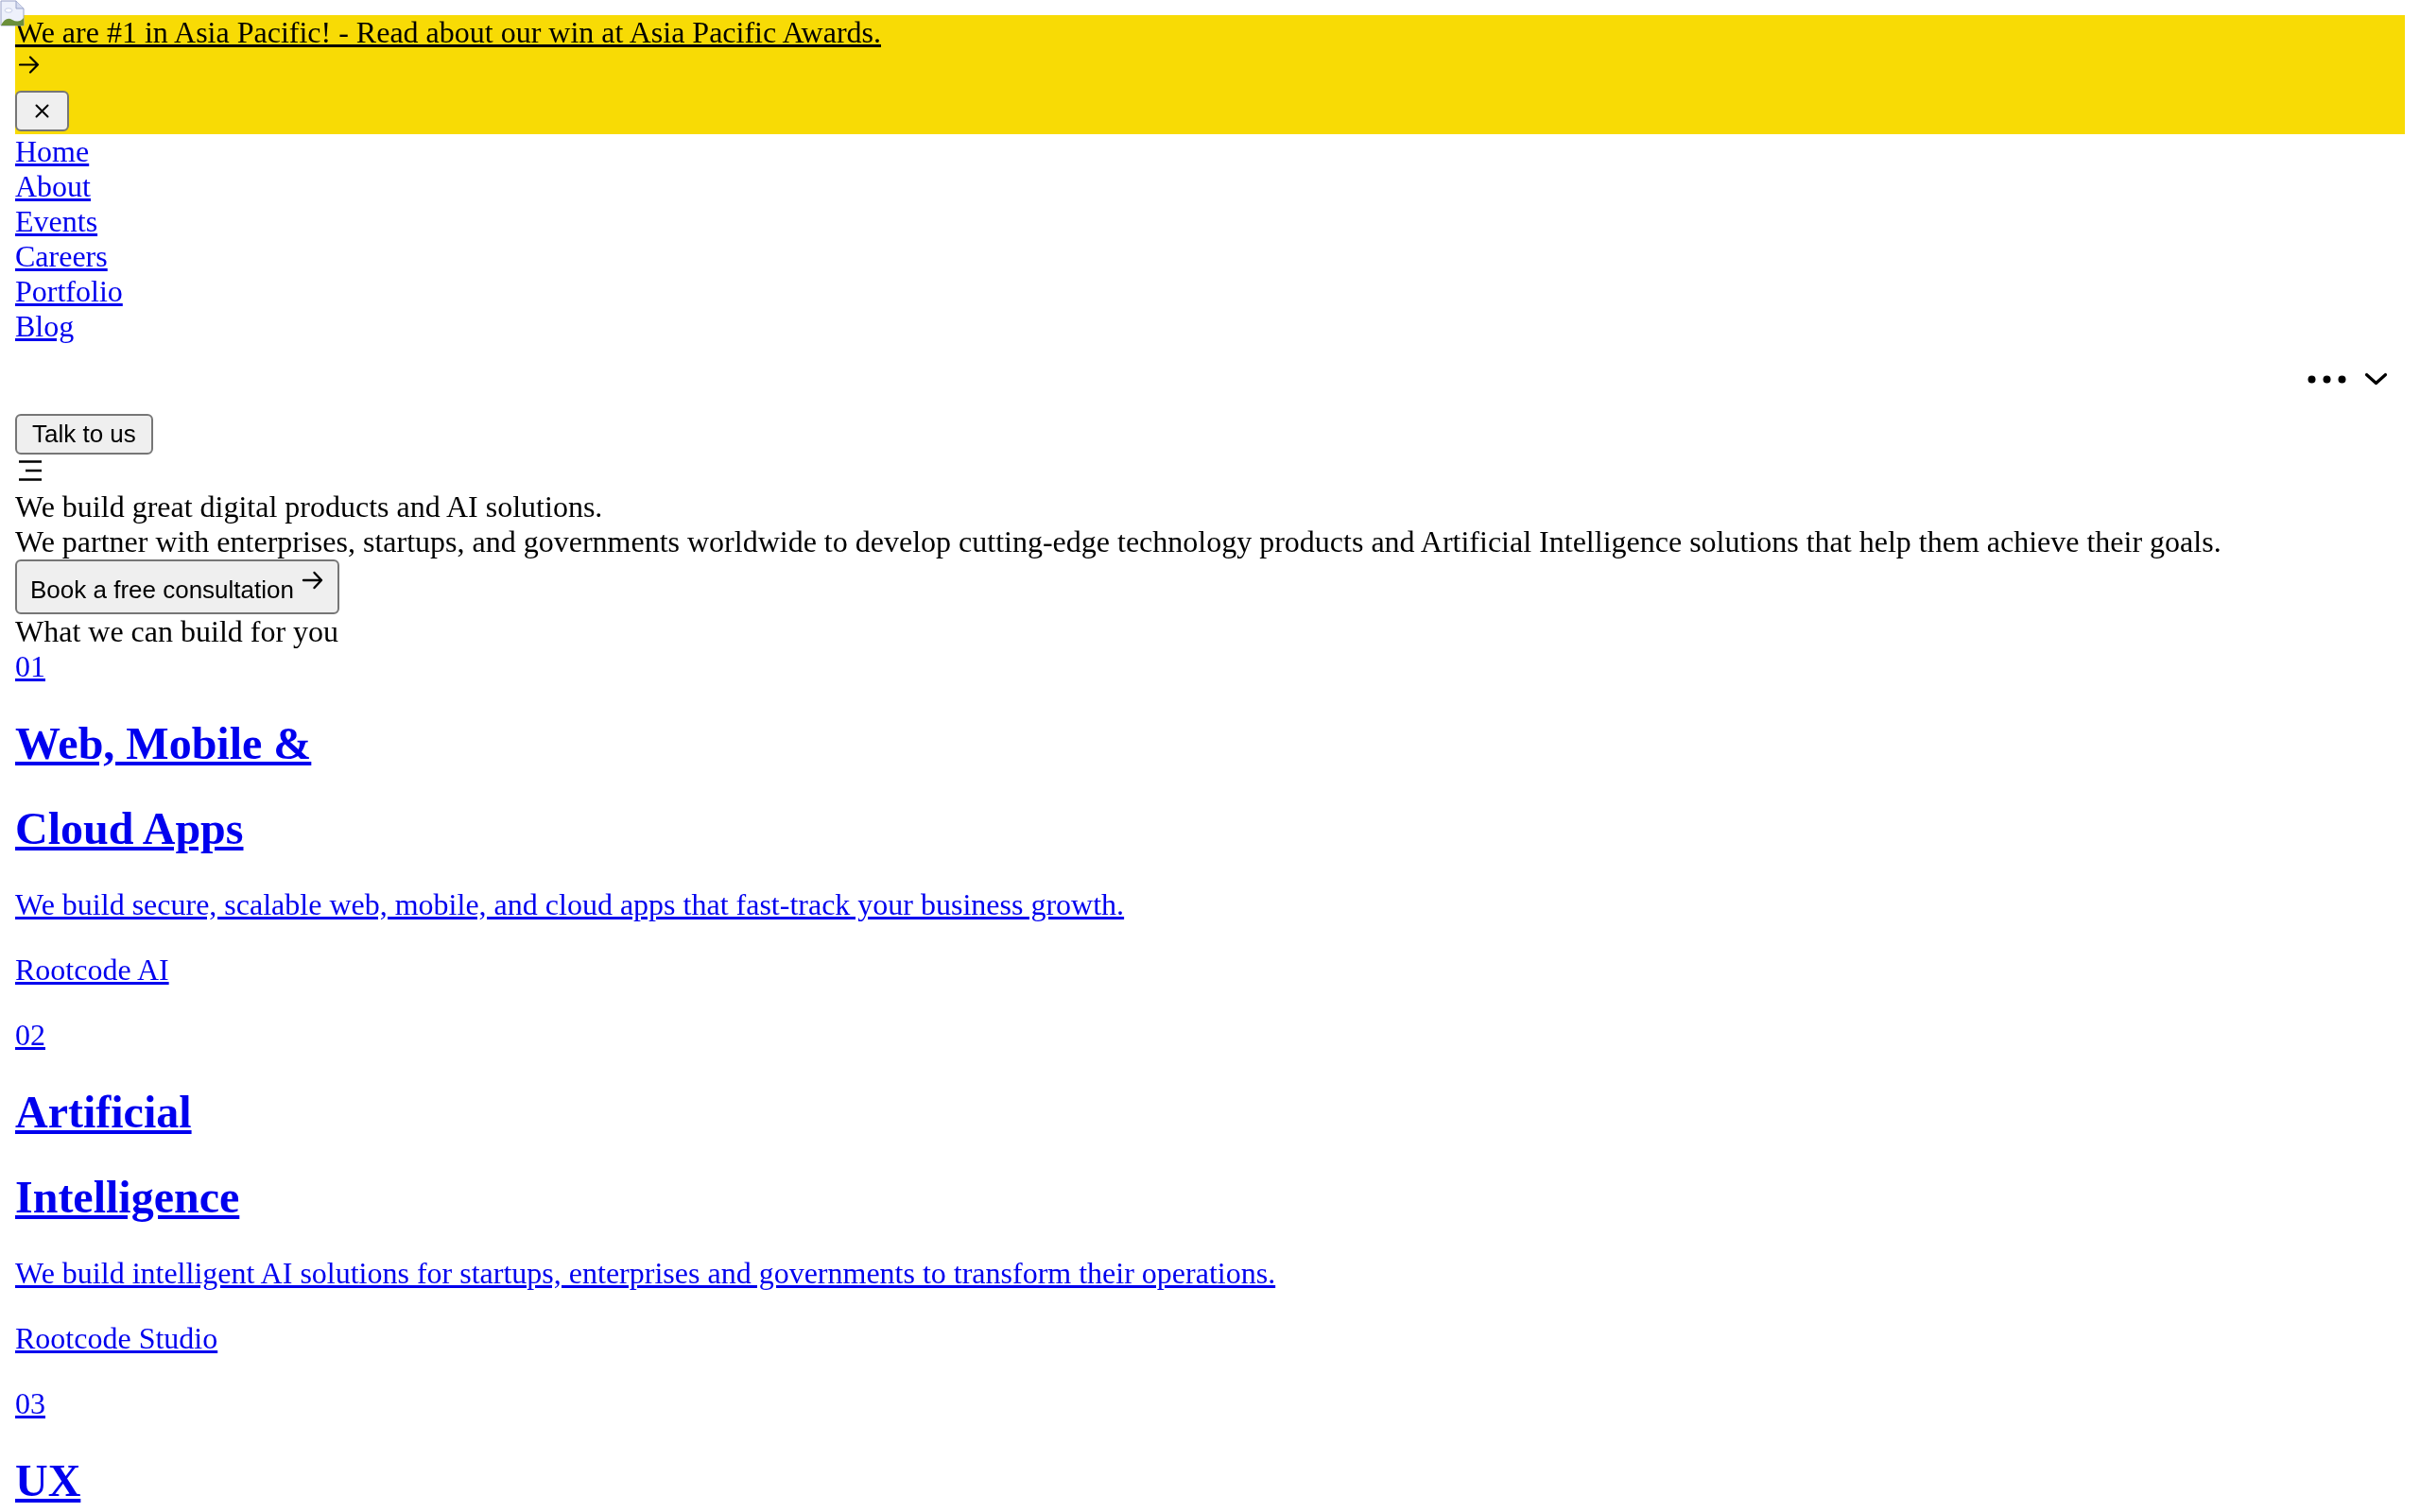  I want to click on service-number-link: 02, so click(30, 1035).